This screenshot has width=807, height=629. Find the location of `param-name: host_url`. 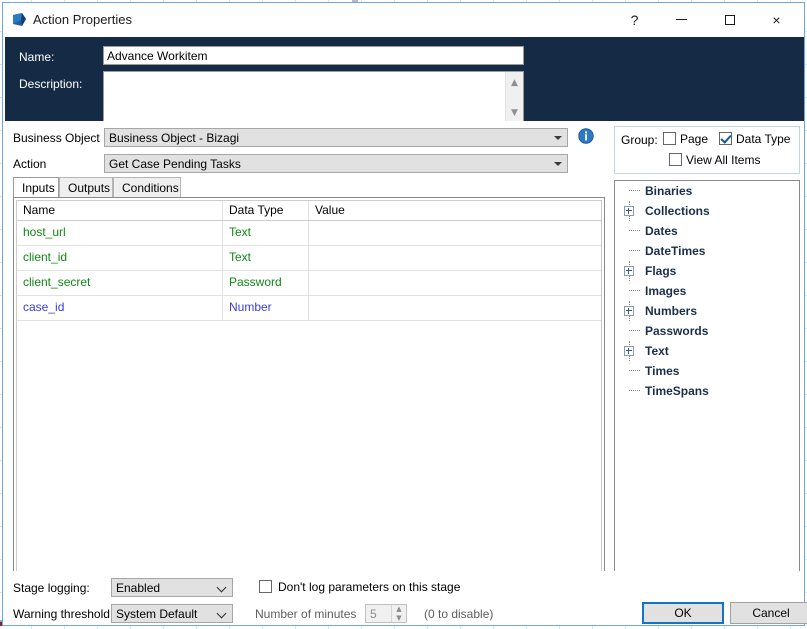

param-name: host_url is located at coordinates (120, 233).